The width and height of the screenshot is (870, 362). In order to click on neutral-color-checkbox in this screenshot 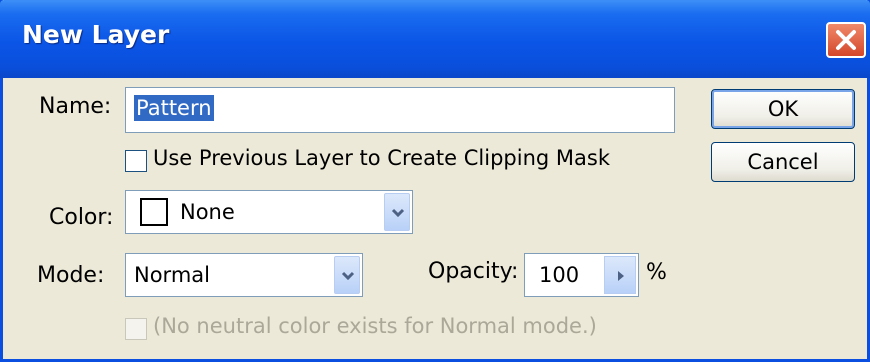, I will do `click(136, 329)`.